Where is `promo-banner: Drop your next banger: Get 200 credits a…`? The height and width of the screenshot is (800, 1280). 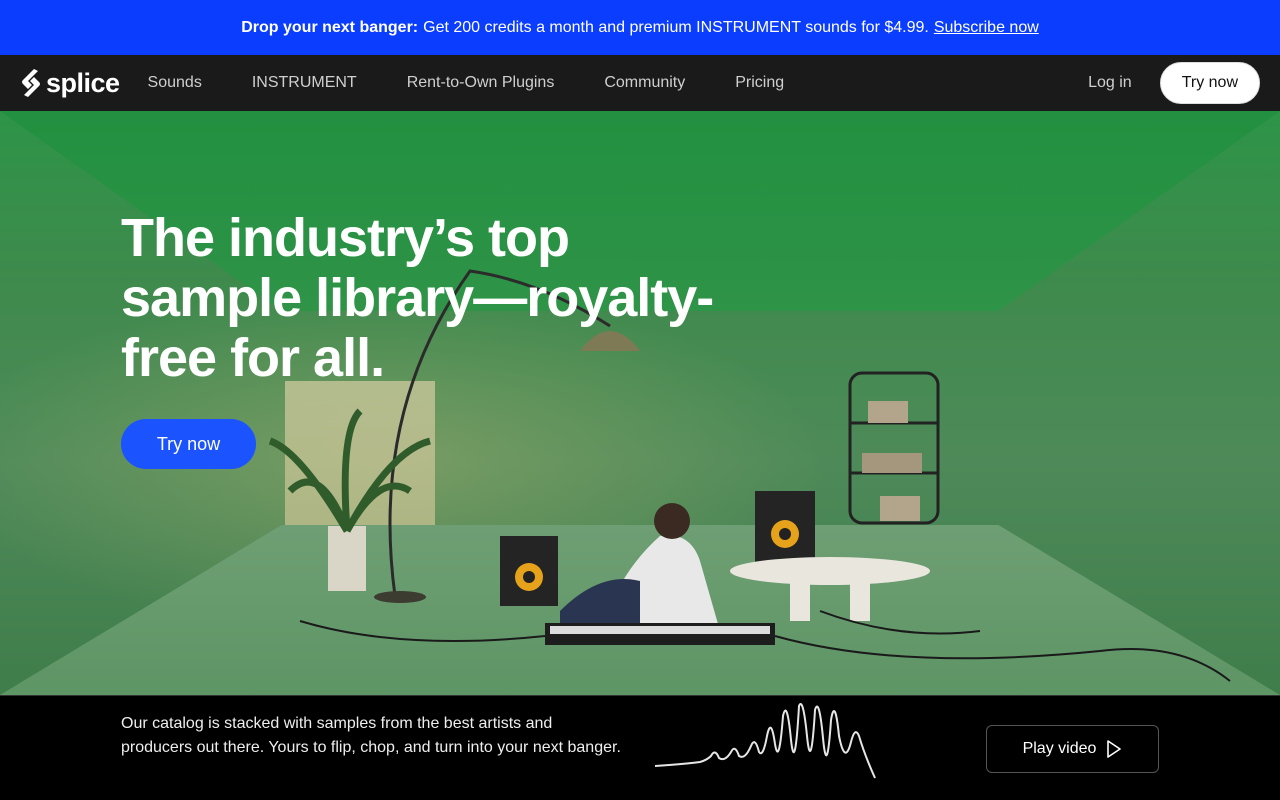 promo-banner: Drop your next banger: Get 200 credits a… is located at coordinates (640, 27).